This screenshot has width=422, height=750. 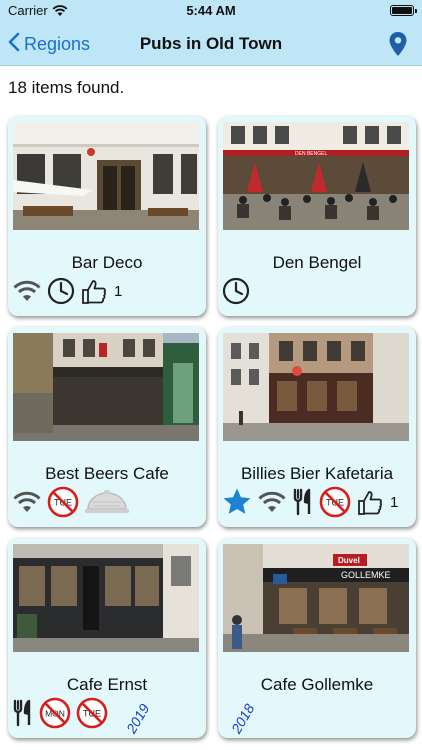 What do you see at coordinates (66, 87) in the screenshot?
I see `items-found-count: 18 items found.` at bounding box center [66, 87].